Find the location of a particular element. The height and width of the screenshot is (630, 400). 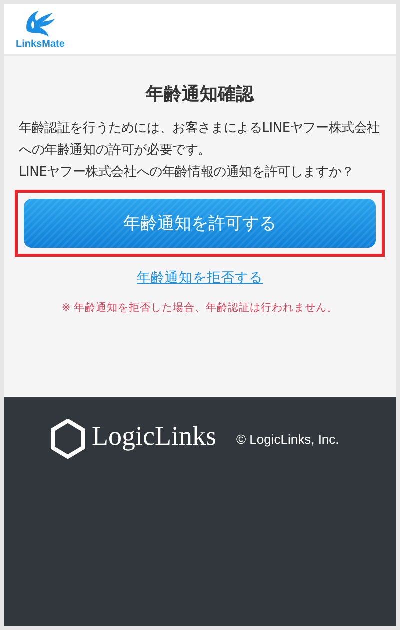

dialog-title: 年齢通知確認 is located at coordinates (200, 94).